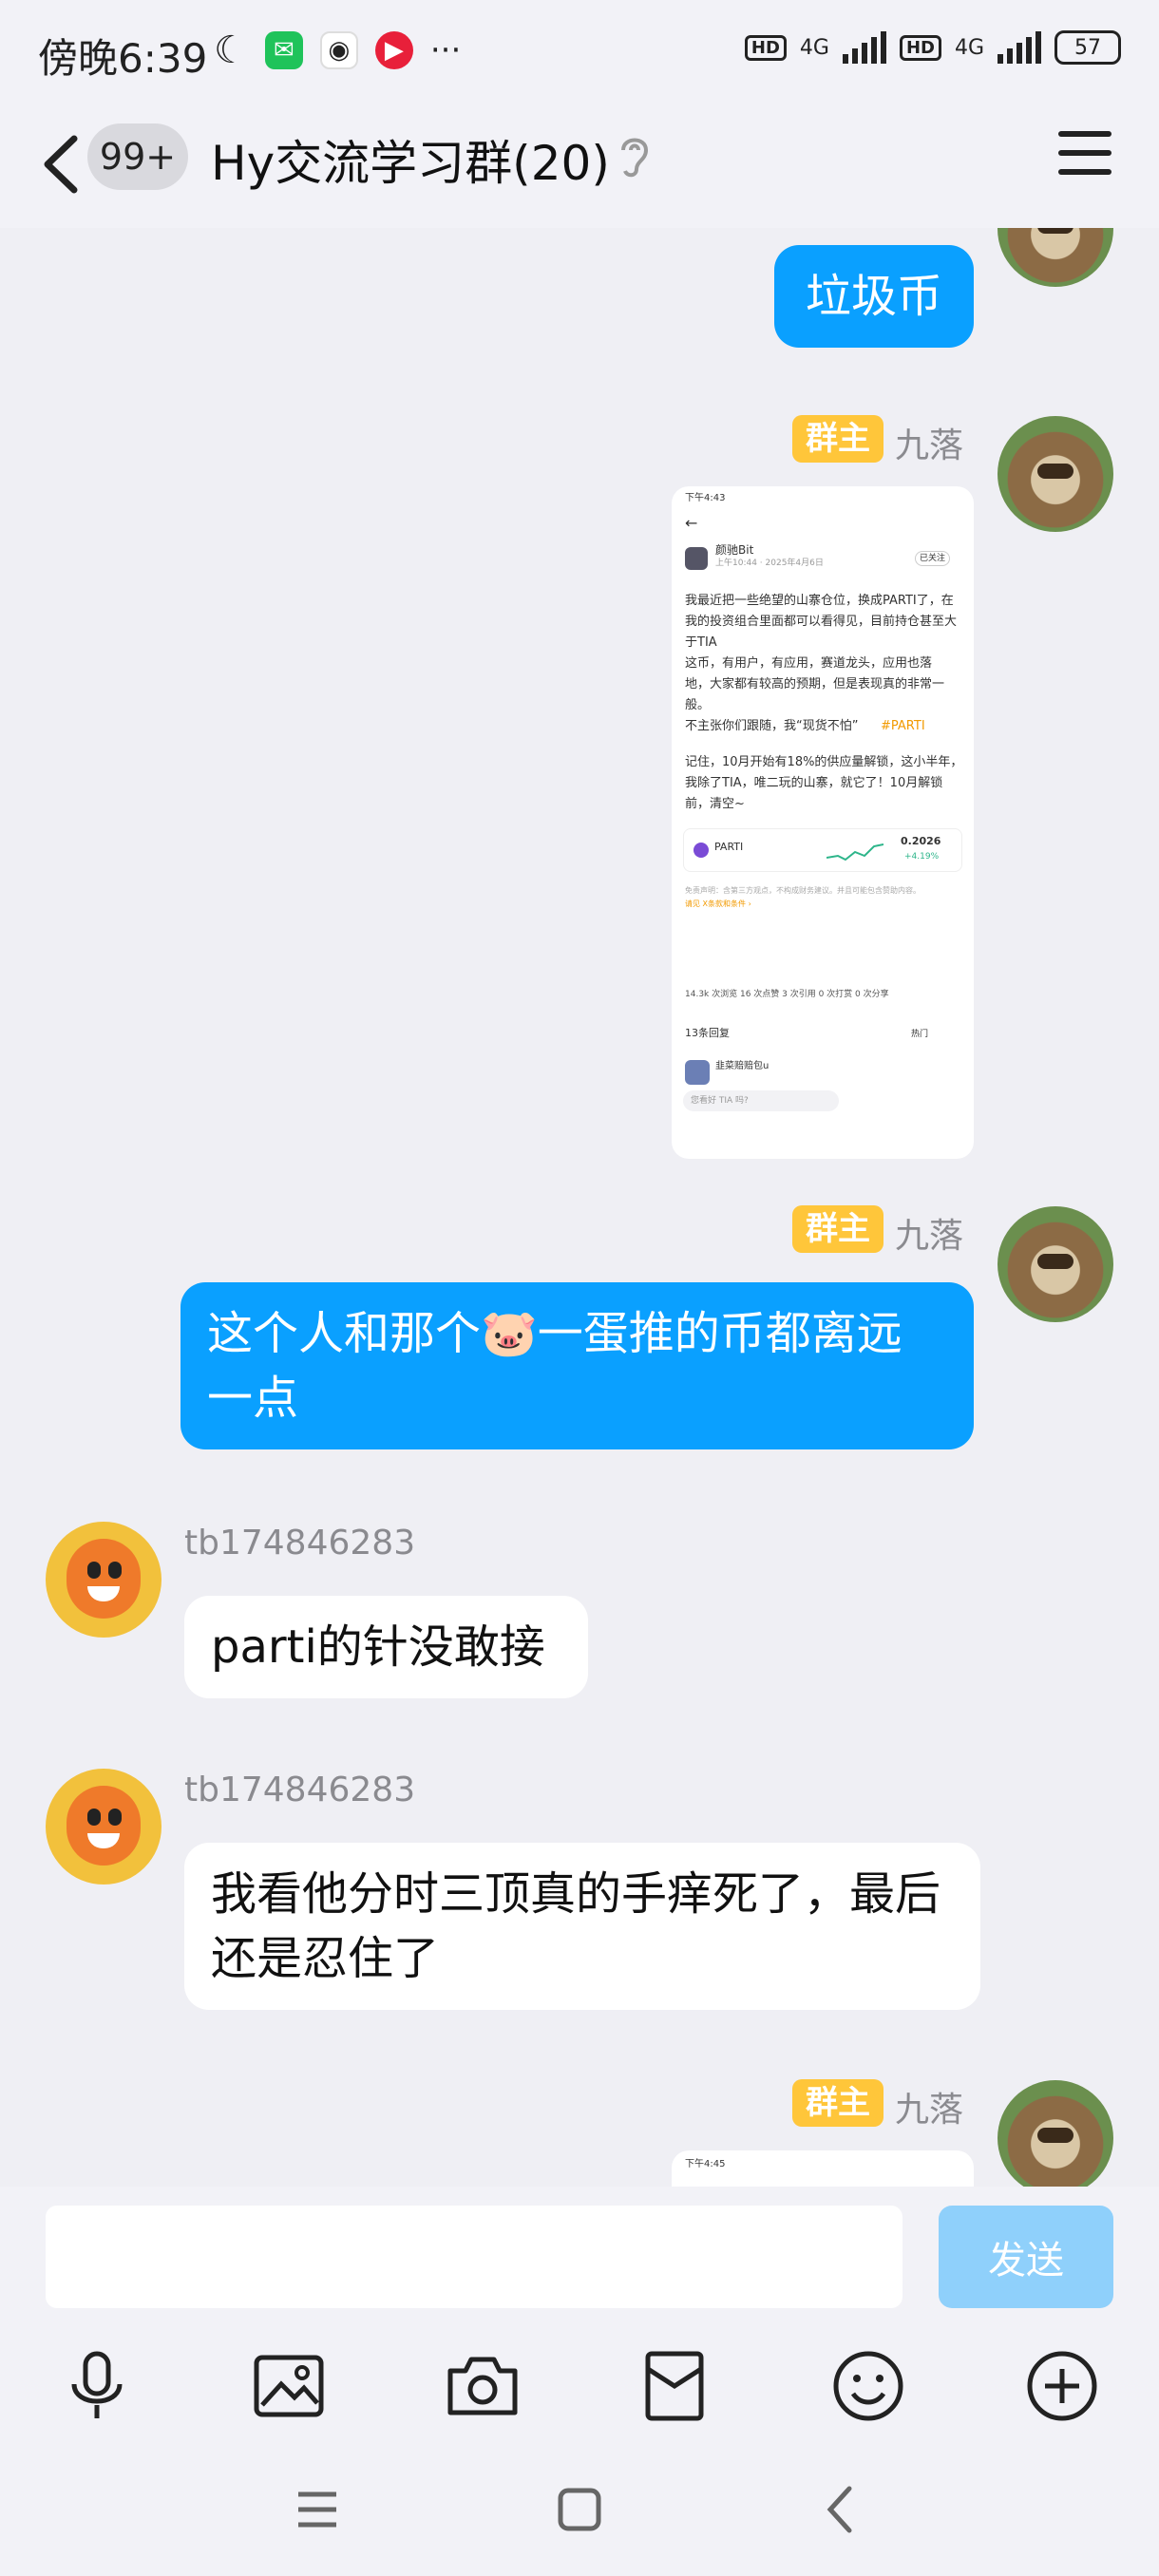  Describe the element at coordinates (123, 58) in the screenshot. I see `status-time: 傍晚6:39` at that location.